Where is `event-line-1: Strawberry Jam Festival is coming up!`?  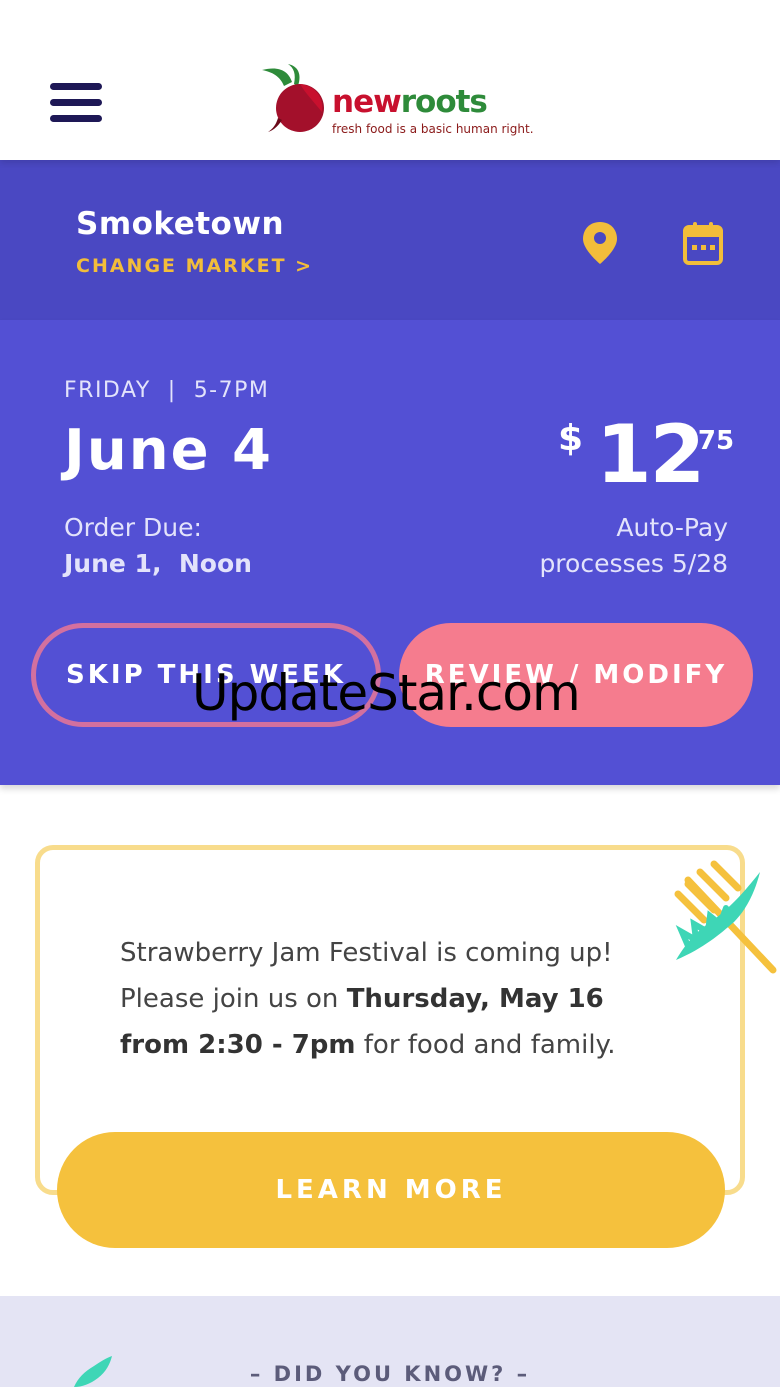 event-line-1: Strawberry Jam Festival is coming up! is located at coordinates (366, 953).